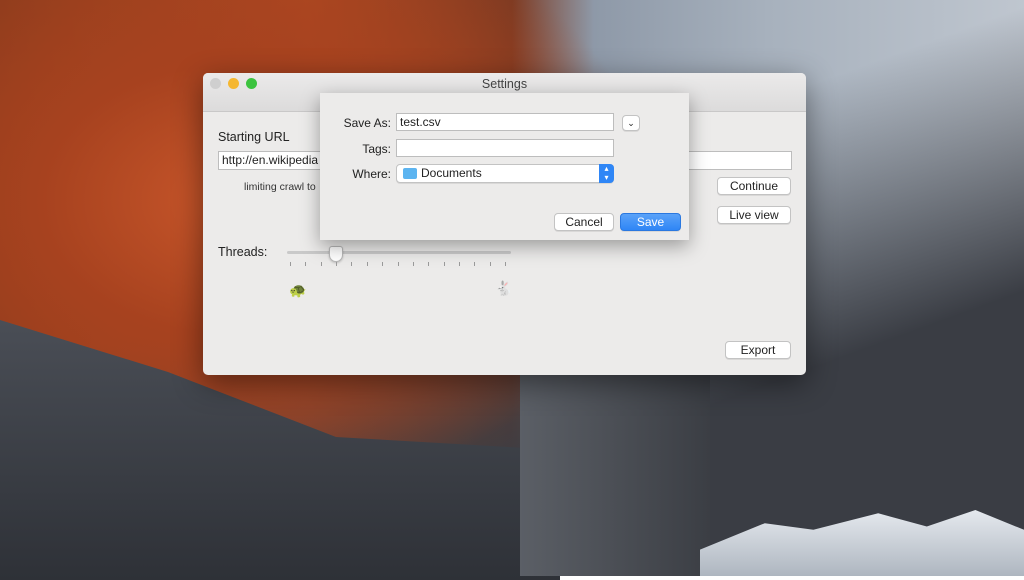 This screenshot has height=580, width=1024. Describe the element at coordinates (410, 173) in the screenshot. I see `folder-icon` at that location.